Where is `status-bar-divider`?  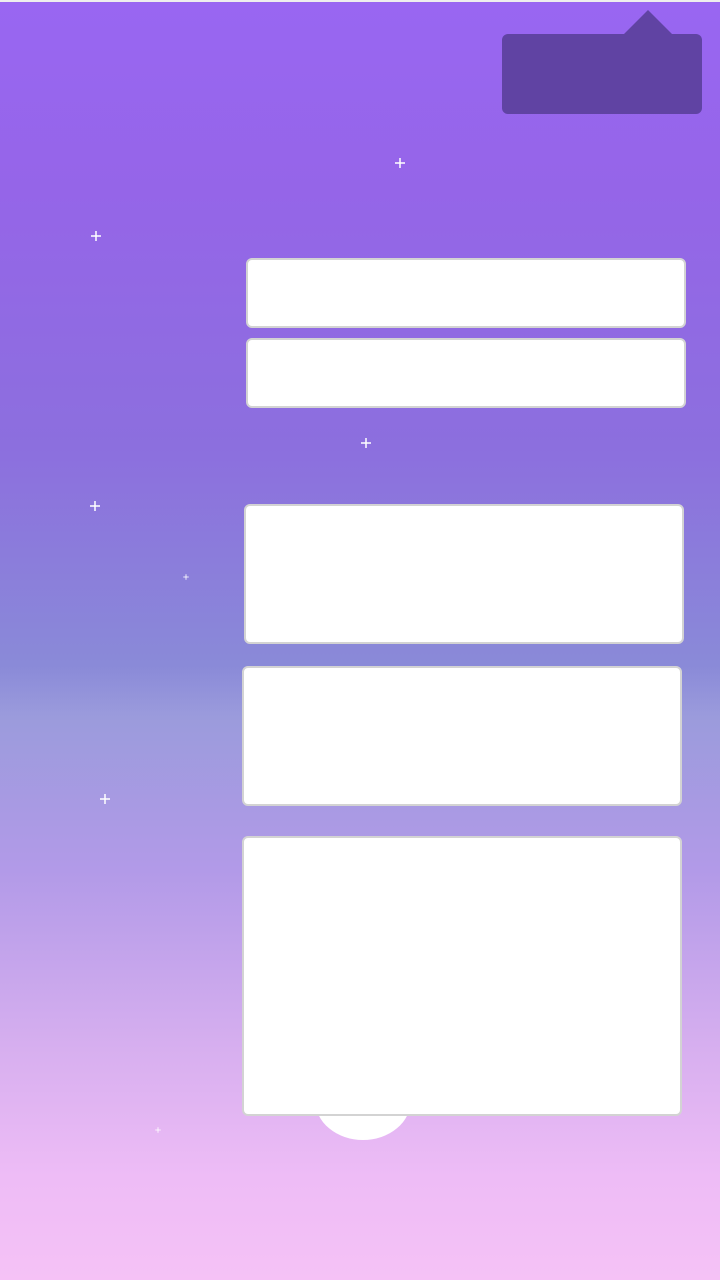
status-bar-divider is located at coordinates (360, 1).